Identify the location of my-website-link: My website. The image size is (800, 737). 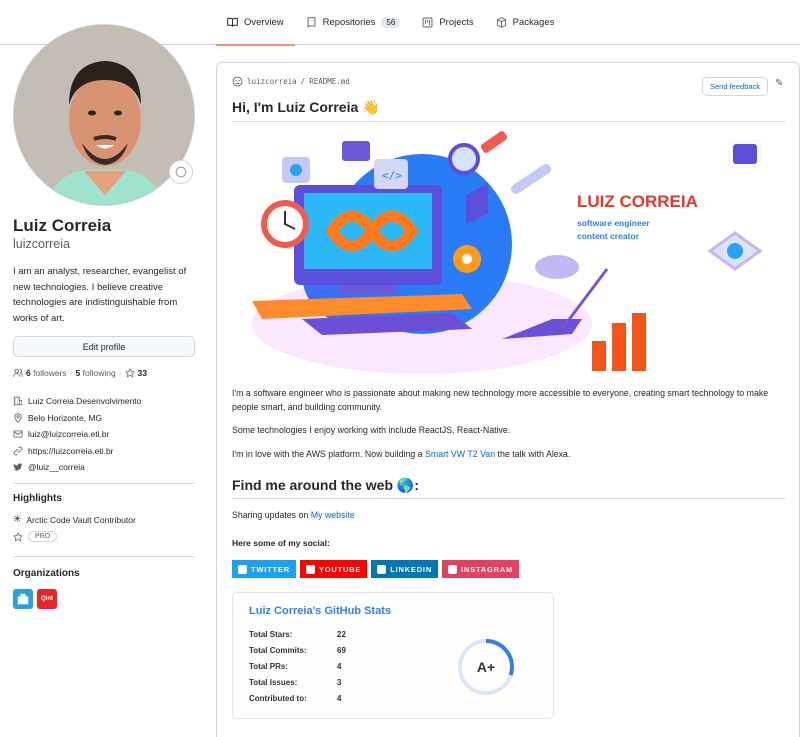
(333, 515).